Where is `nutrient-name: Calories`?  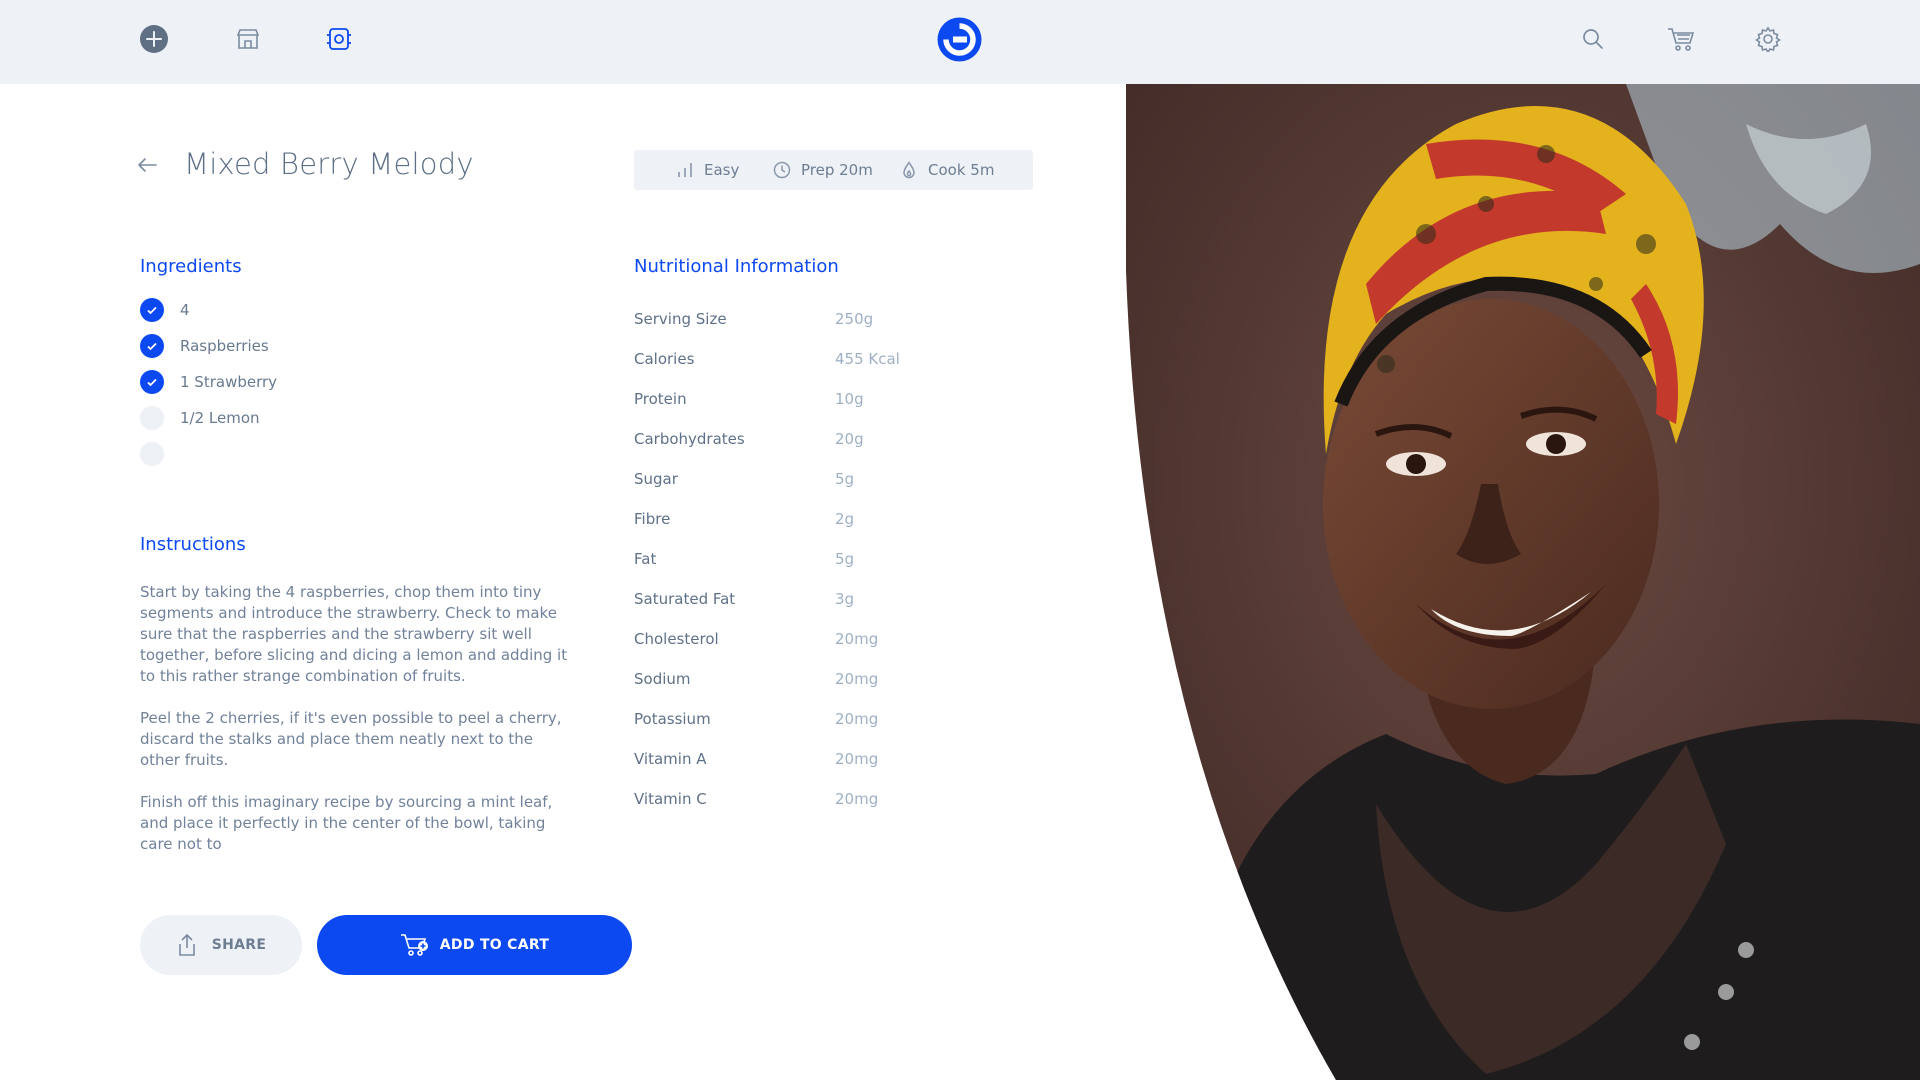 nutrient-name: Calories is located at coordinates (664, 359).